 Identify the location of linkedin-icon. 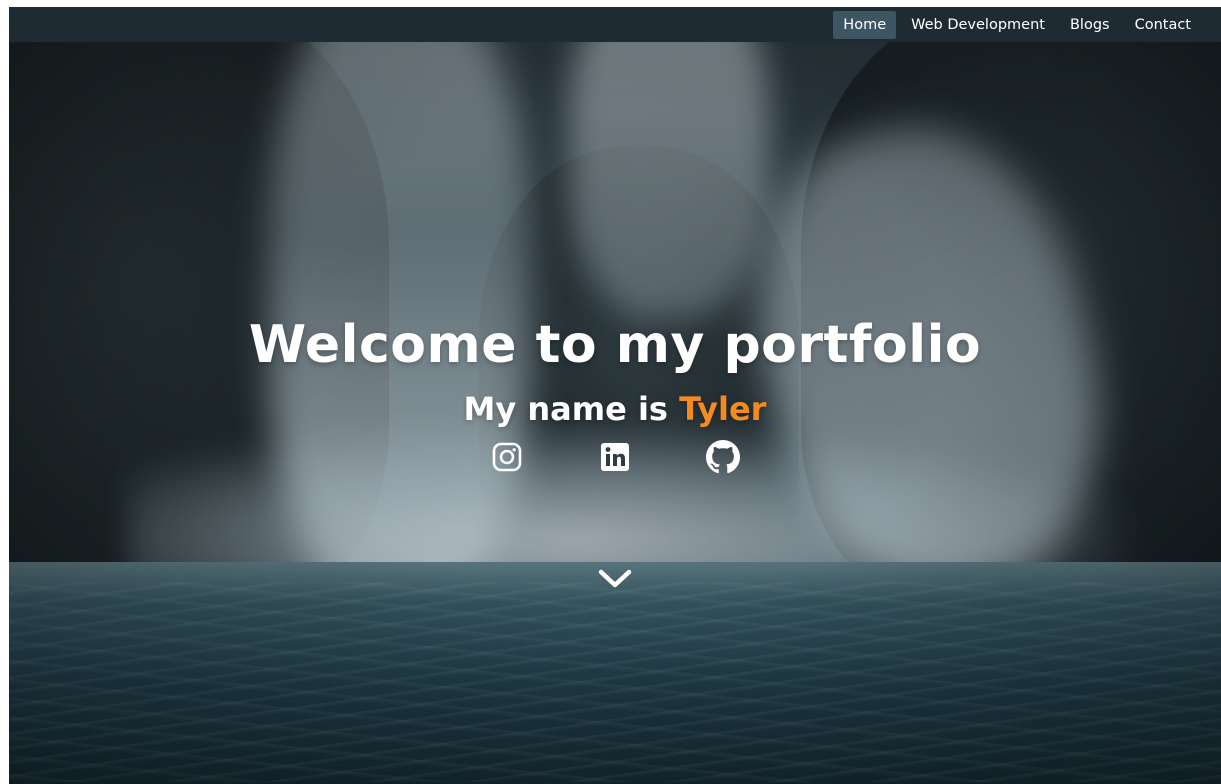
(615, 457).